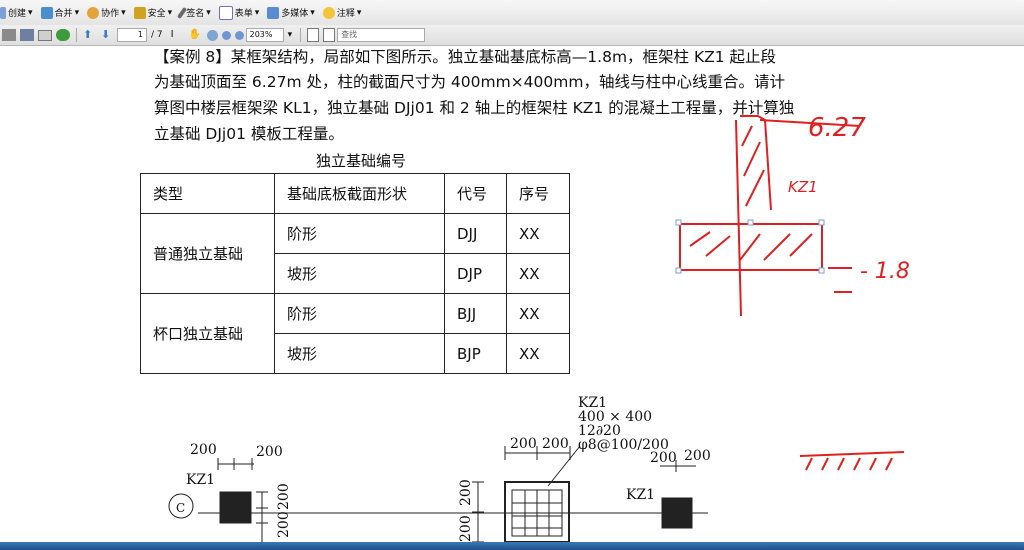  Describe the element at coordinates (328, 12) in the screenshot. I see `comment-icon` at that location.